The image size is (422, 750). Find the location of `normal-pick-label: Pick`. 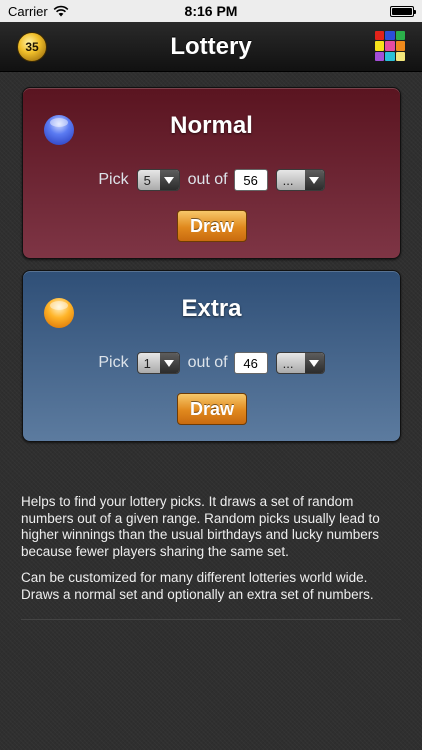

normal-pick-label: Pick is located at coordinates (113, 179).